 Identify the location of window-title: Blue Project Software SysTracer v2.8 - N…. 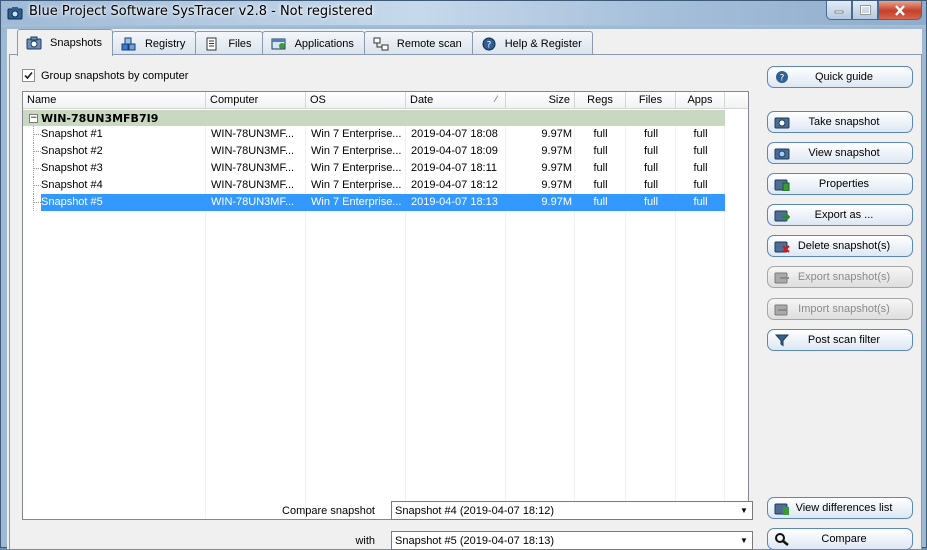
(201, 11).